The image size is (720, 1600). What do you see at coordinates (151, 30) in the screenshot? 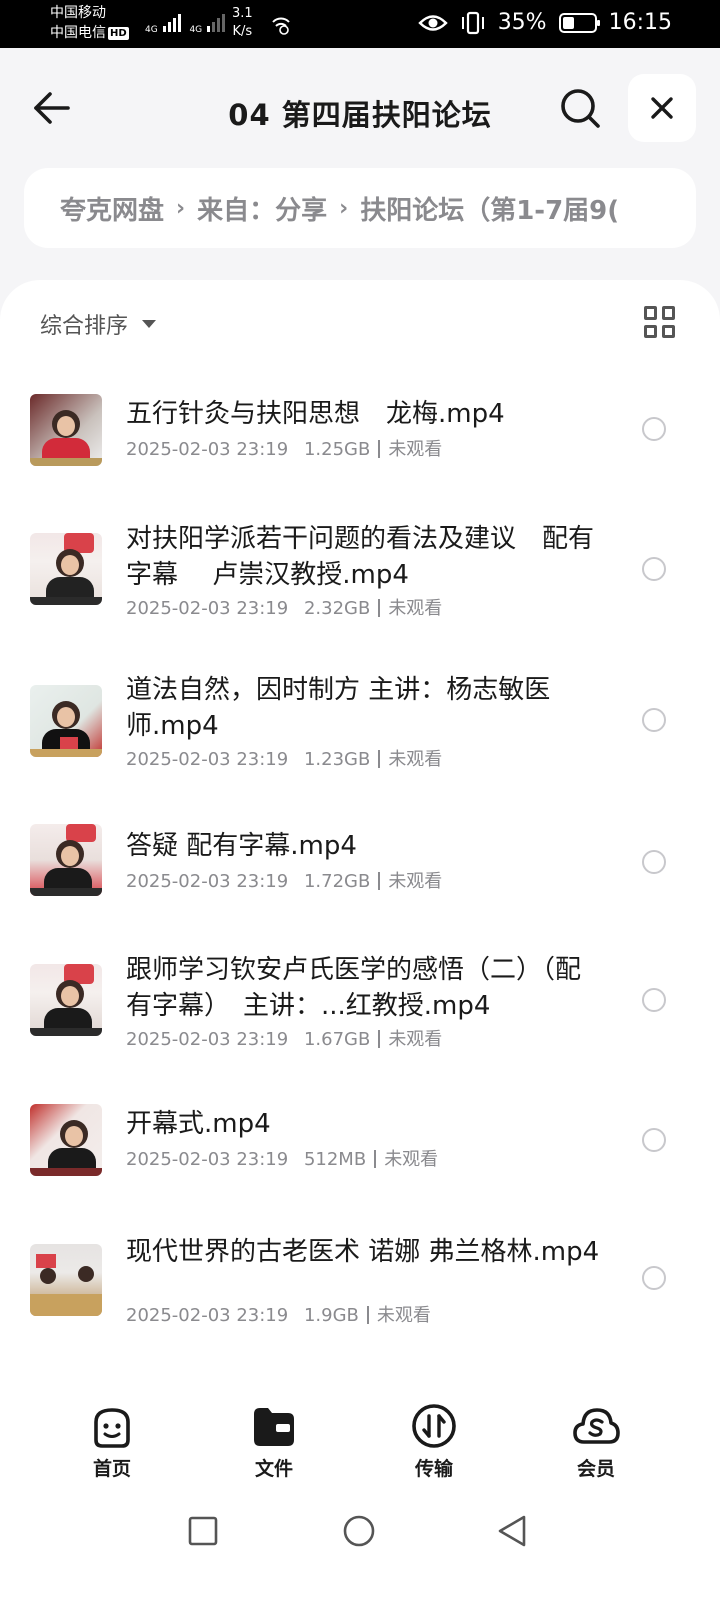
I see `network-type-1: 4G` at bounding box center [151, 30].